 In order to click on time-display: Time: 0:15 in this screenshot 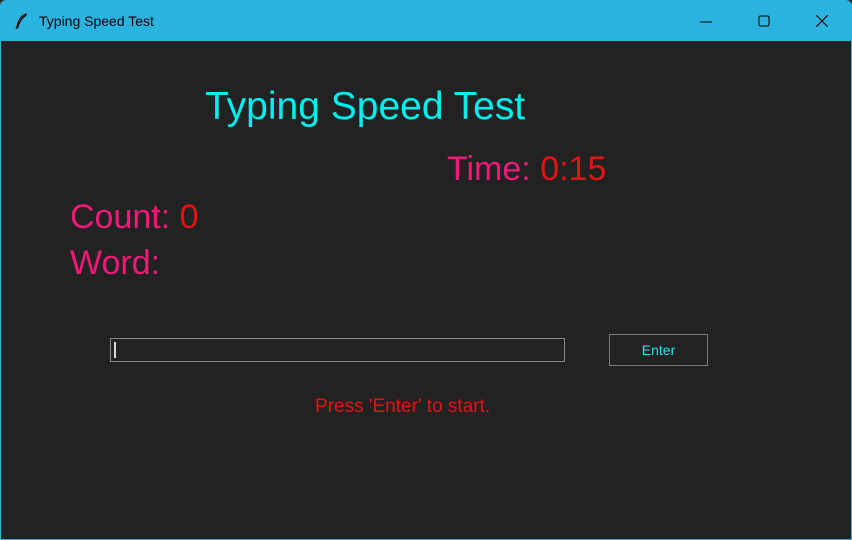, I will do `click(526, 169)`.